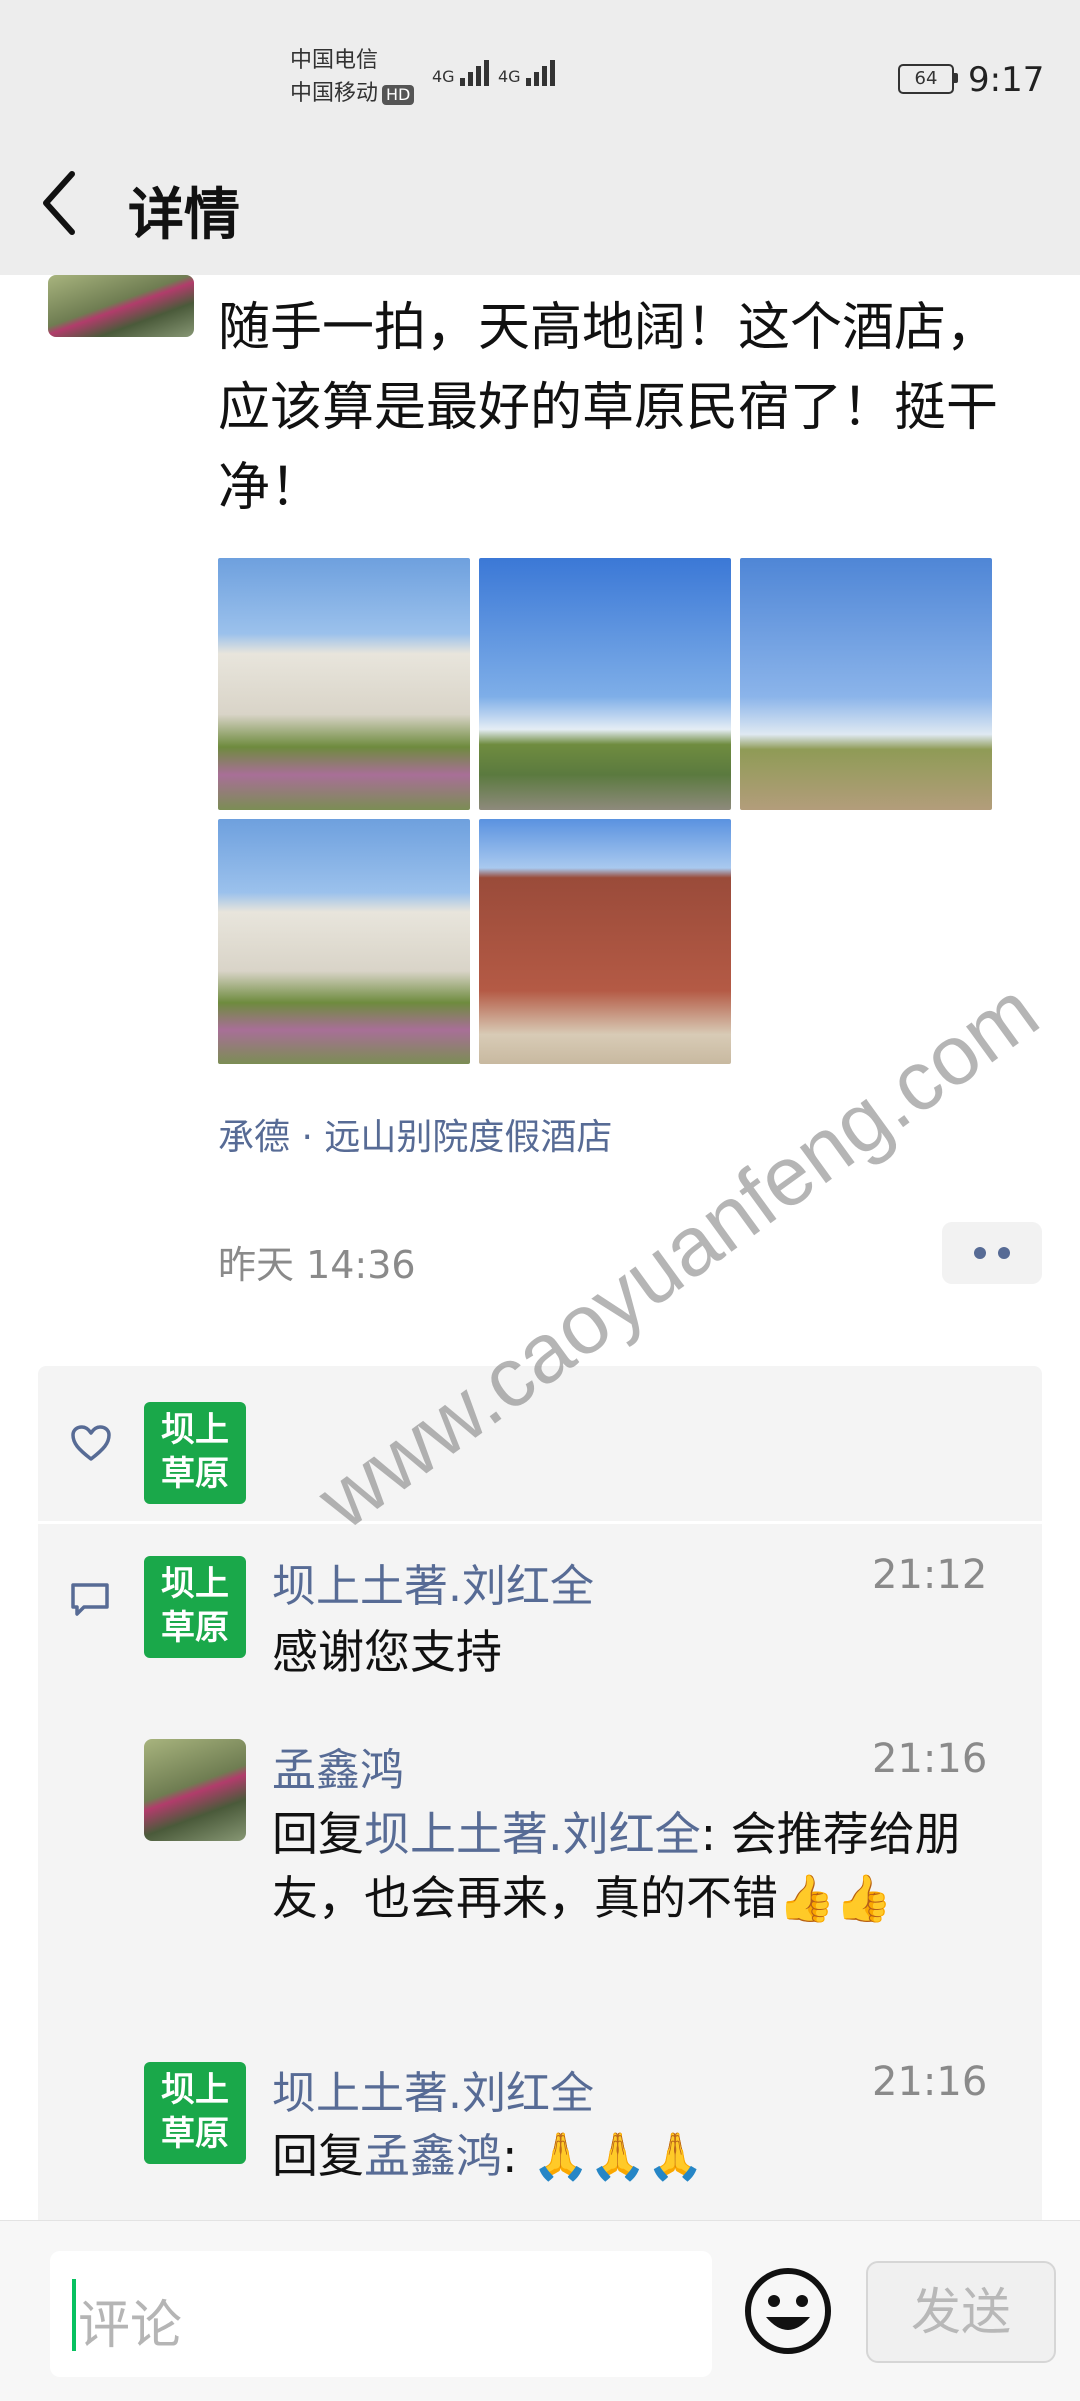 This screenshot has width=1080, height=2401. Describe the element at coordinates (317, 1265) in the screenshot. I see `post-time: 昨天 14:36` at that location.